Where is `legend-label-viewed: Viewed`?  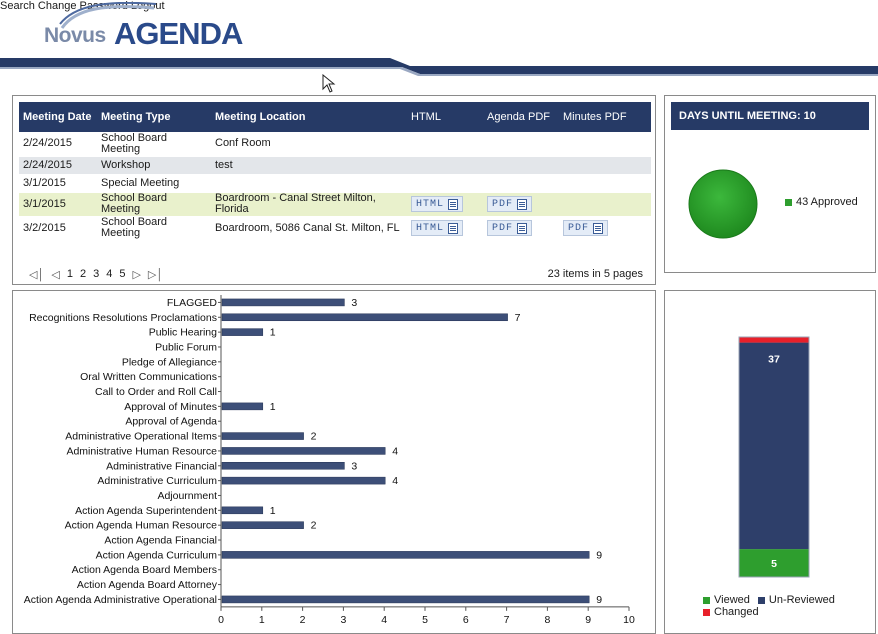 legend-label-viewed: Viewed is located at coordinates (732, 600).